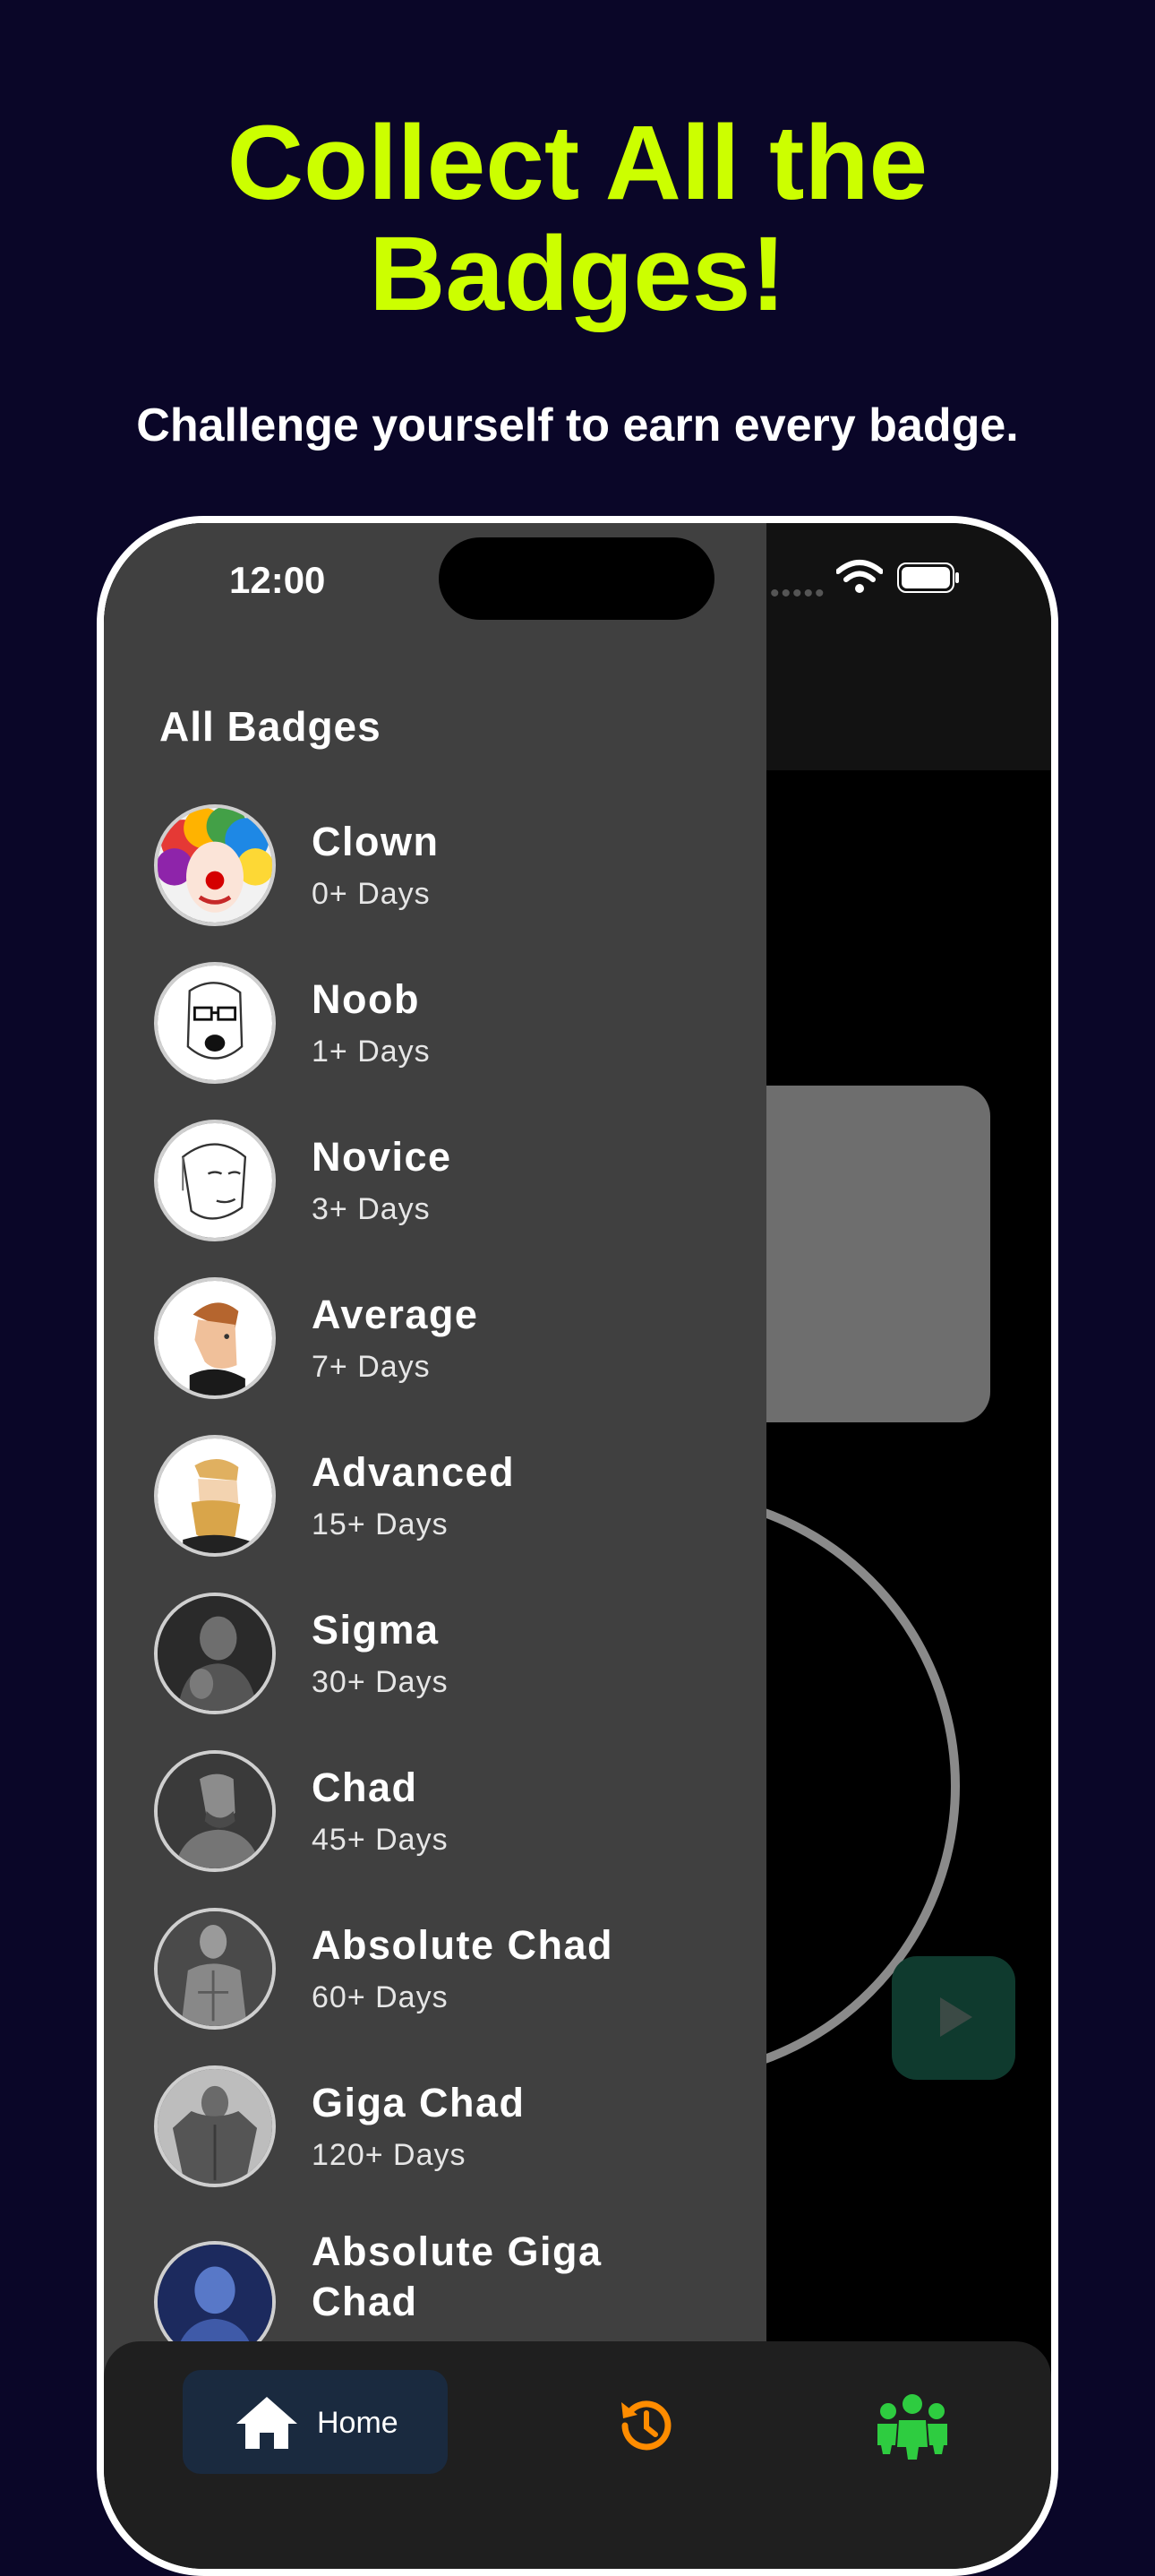 Image resolution: width=1155 pixels, height=2576 pixels. I want to click on group-icon, so click(912, 2425).